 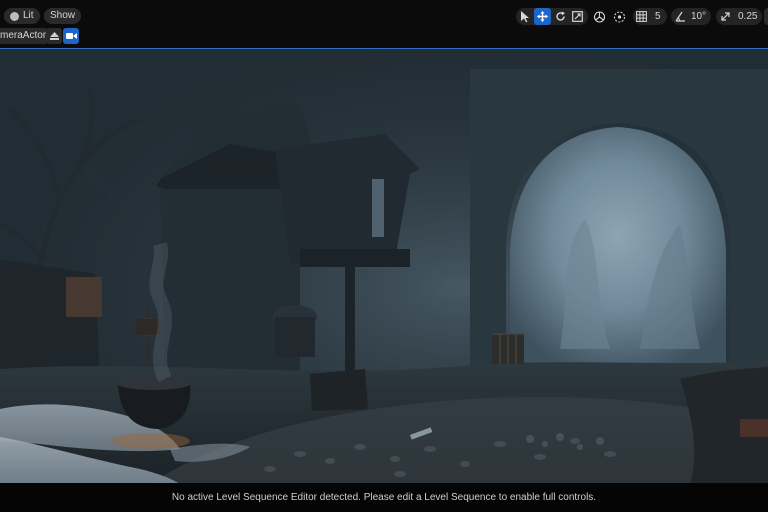 I want to click on grid-icon, so click(x=641, y=16).